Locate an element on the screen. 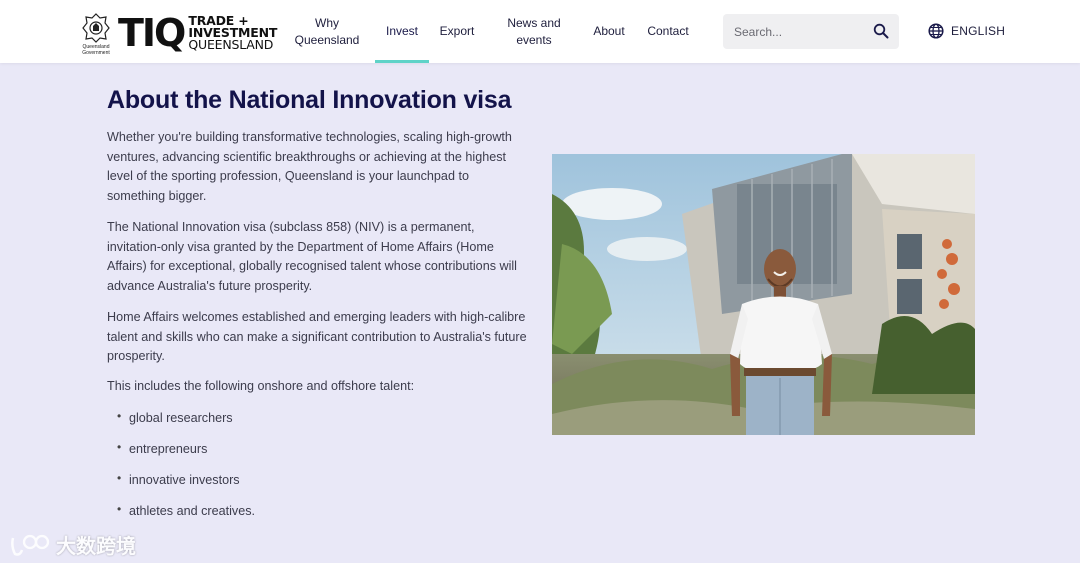 This screenshot has height=563, width=1080. watermark-text: 大数跨境 is located at coordinates (96, 547).